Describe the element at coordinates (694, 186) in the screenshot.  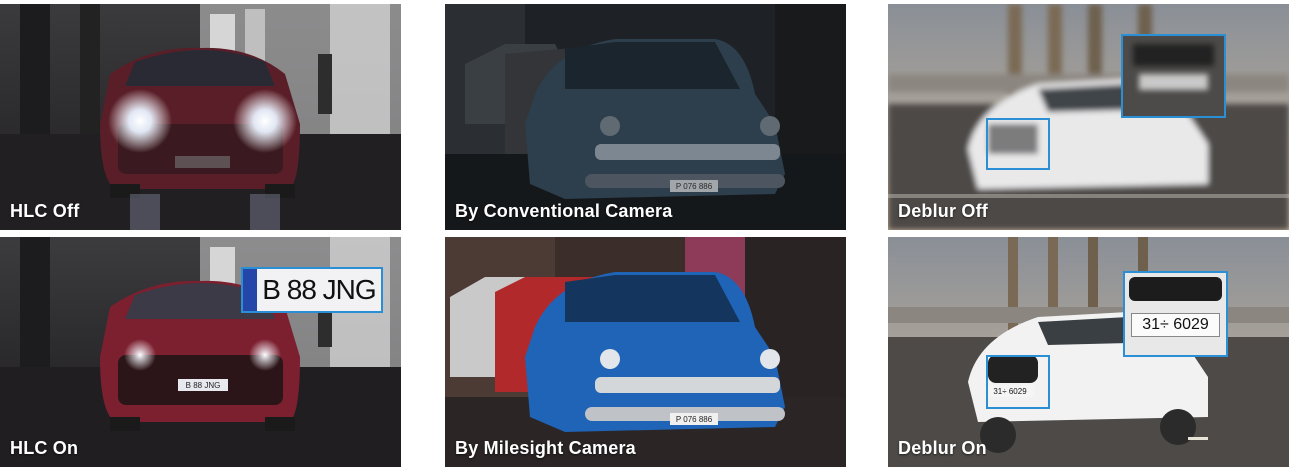
I see `conventional-plate: P 076 886` at that location.